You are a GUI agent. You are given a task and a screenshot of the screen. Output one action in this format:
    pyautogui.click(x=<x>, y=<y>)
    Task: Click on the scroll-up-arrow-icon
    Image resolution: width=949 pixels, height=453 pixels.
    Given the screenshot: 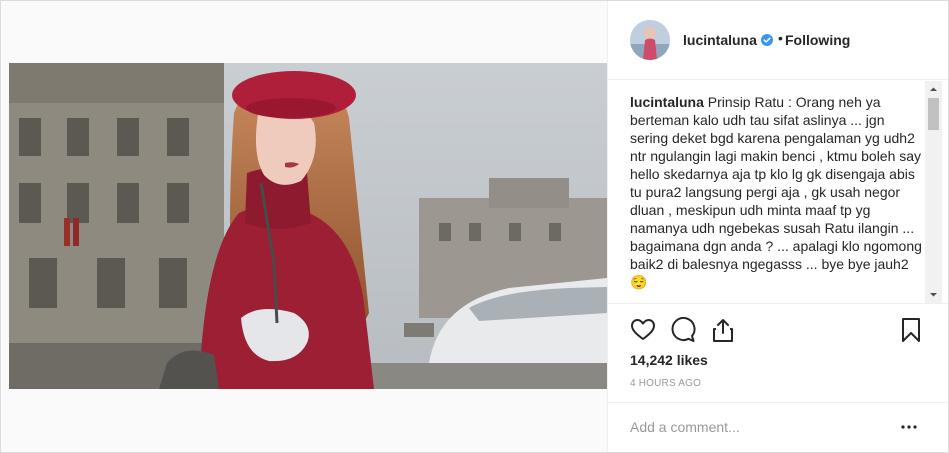 What is the action you would take?
    pyautogui.click(x=933, y=89)
    